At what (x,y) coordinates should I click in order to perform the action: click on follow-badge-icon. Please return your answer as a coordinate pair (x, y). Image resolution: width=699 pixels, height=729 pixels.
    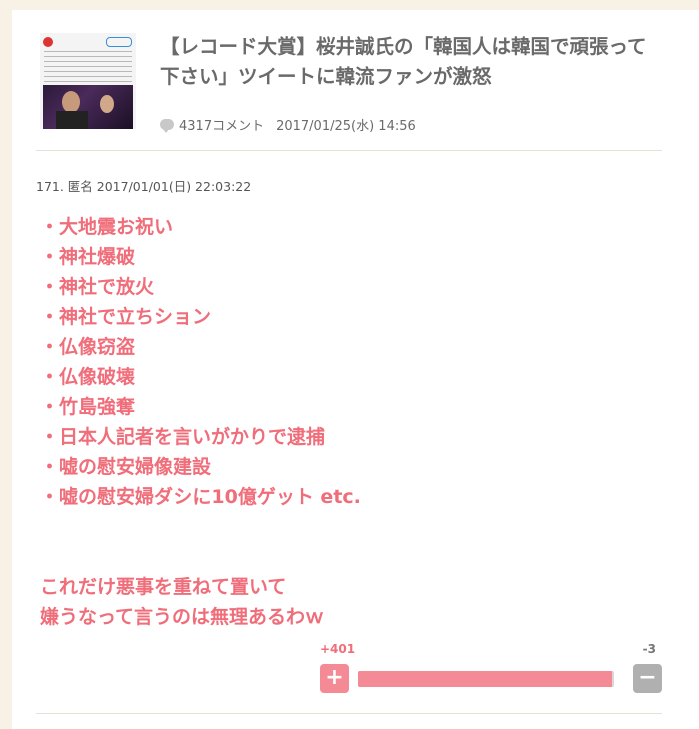
    Looking at the image, I should click on (119, 42).